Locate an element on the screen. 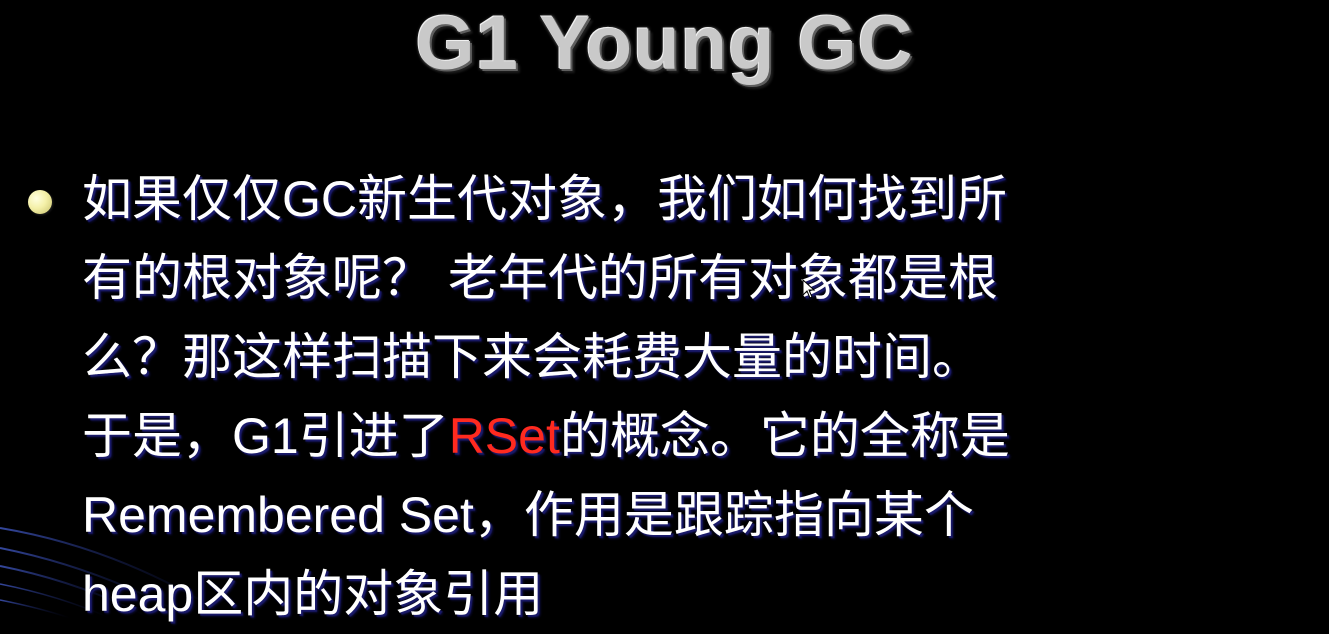  text-run: 于是， is located at coordinates (157, 436).